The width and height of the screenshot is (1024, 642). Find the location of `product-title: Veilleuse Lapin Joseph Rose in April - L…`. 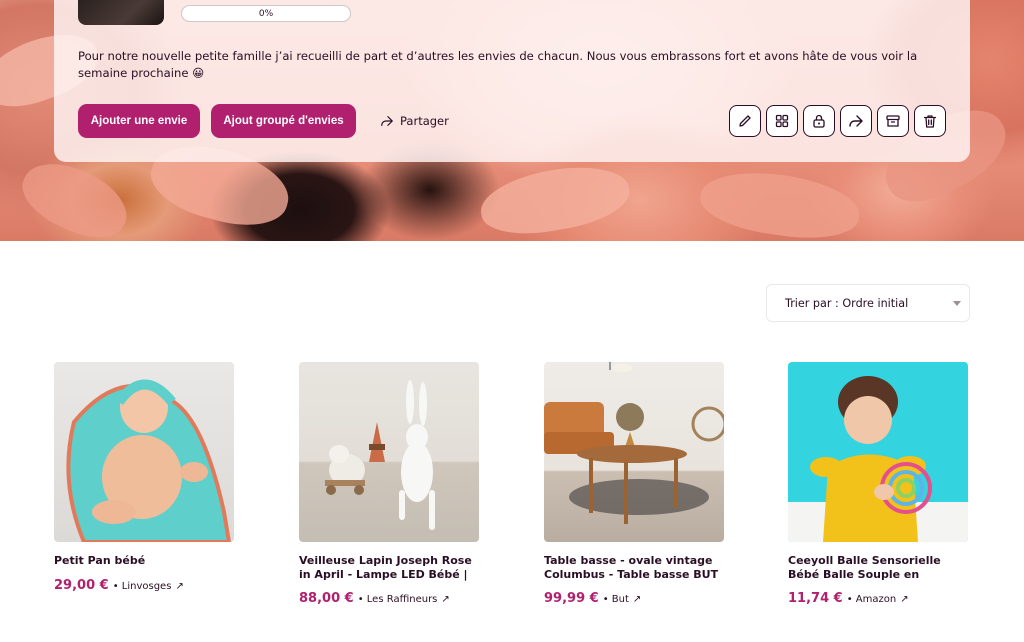

product-title: Veilleuse Lapin Joseph Rose in April - L… is located at coordinates (389, 567).